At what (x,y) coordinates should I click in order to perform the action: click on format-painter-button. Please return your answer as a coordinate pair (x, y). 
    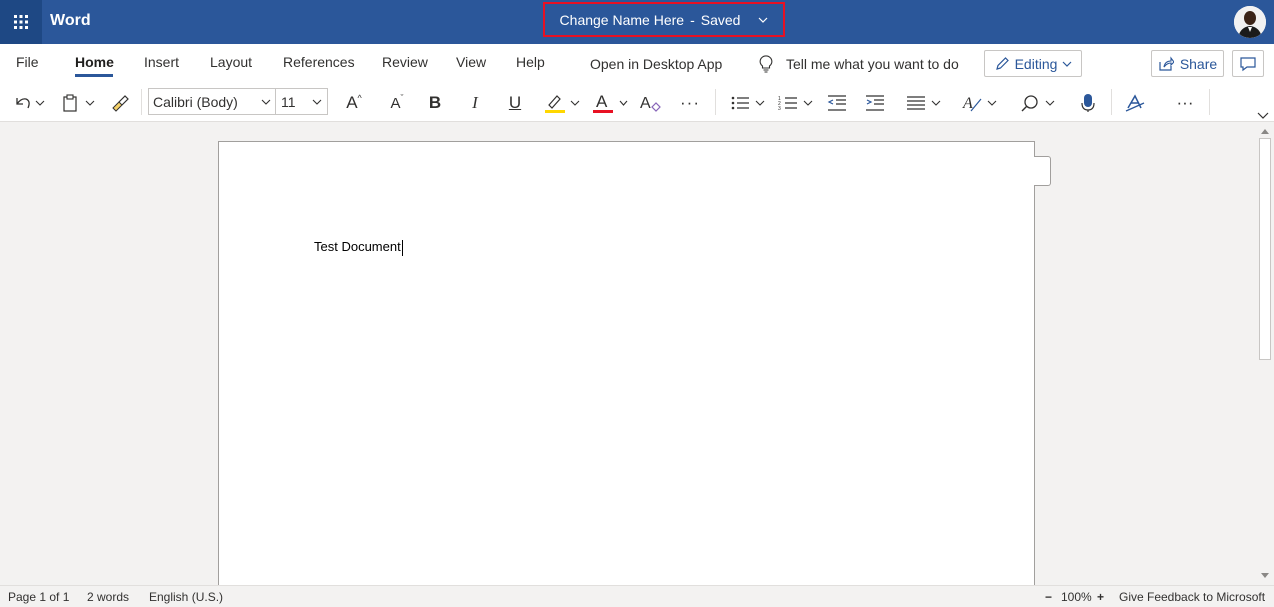
    Looking at the image, I should click on (120, 103).